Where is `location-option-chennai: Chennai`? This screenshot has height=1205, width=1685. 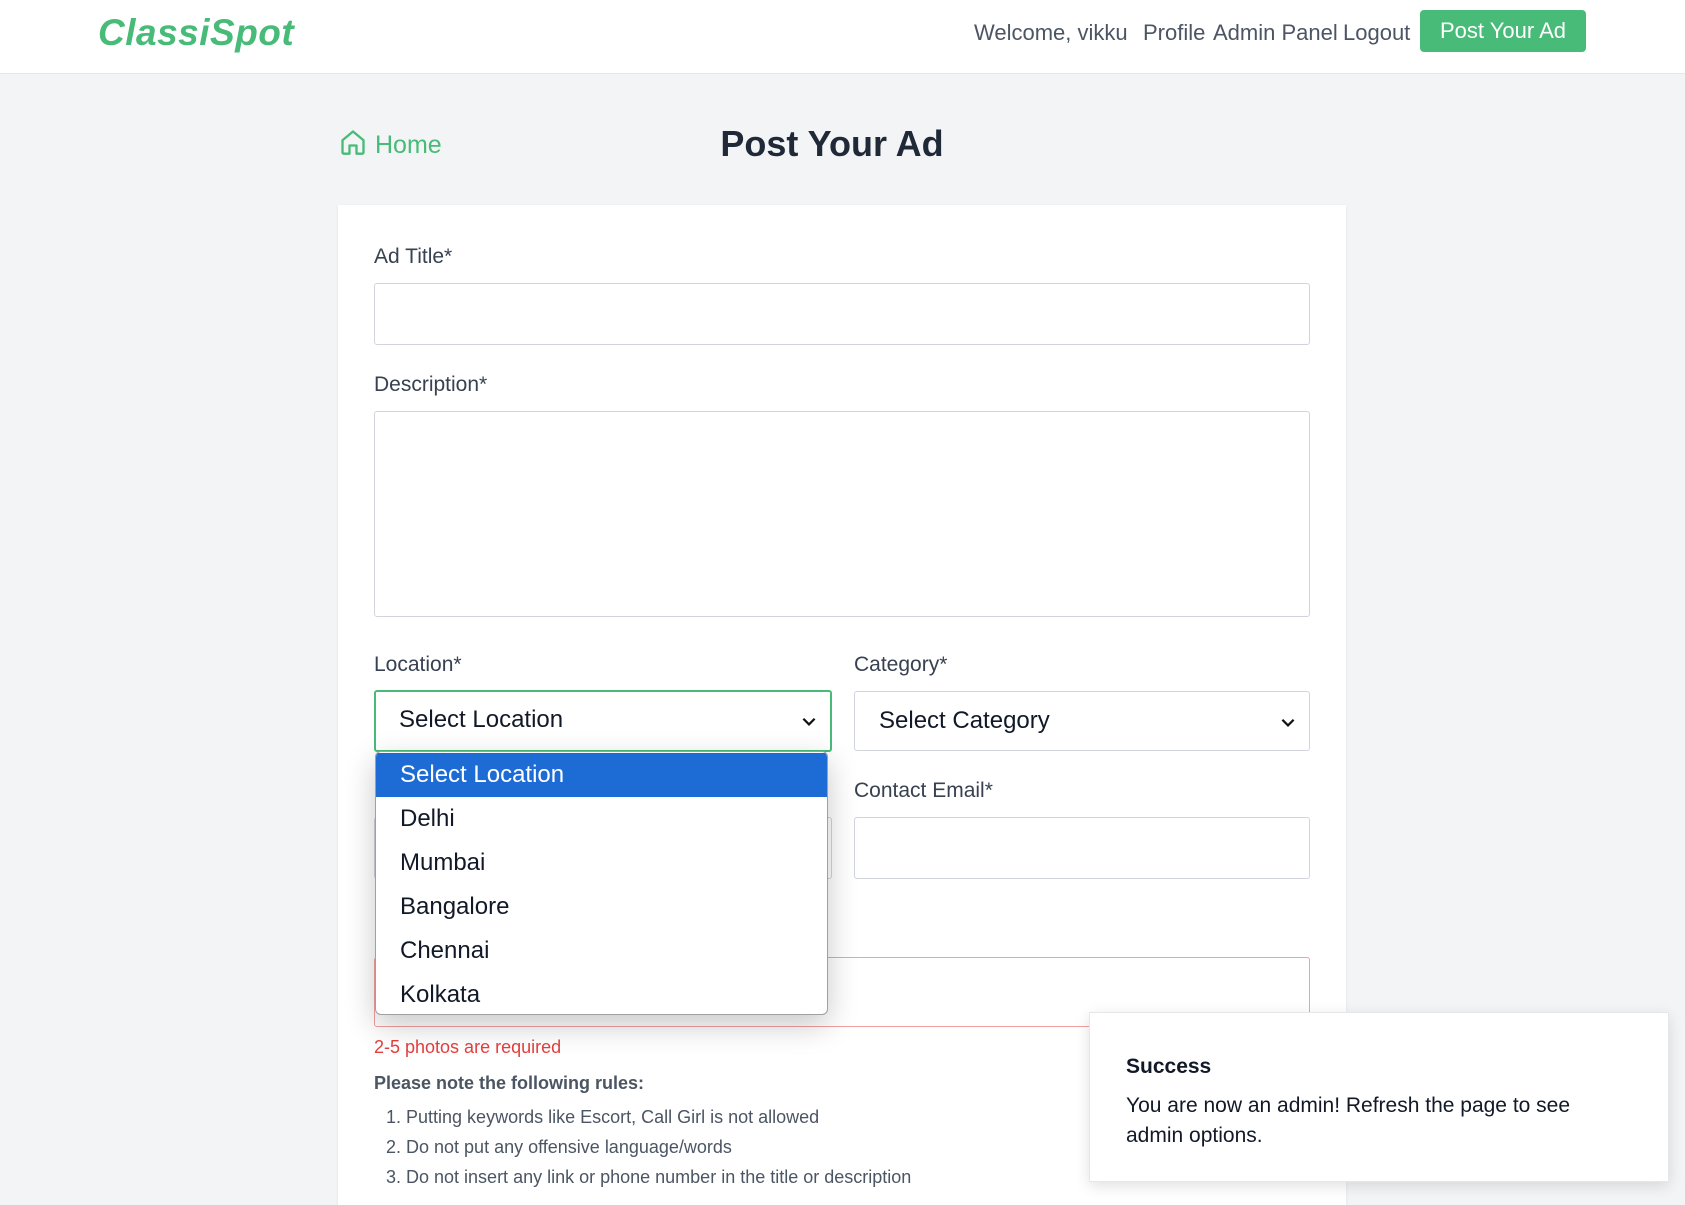
location-option-chennai: Chennai is located at coordinates (601, 951).